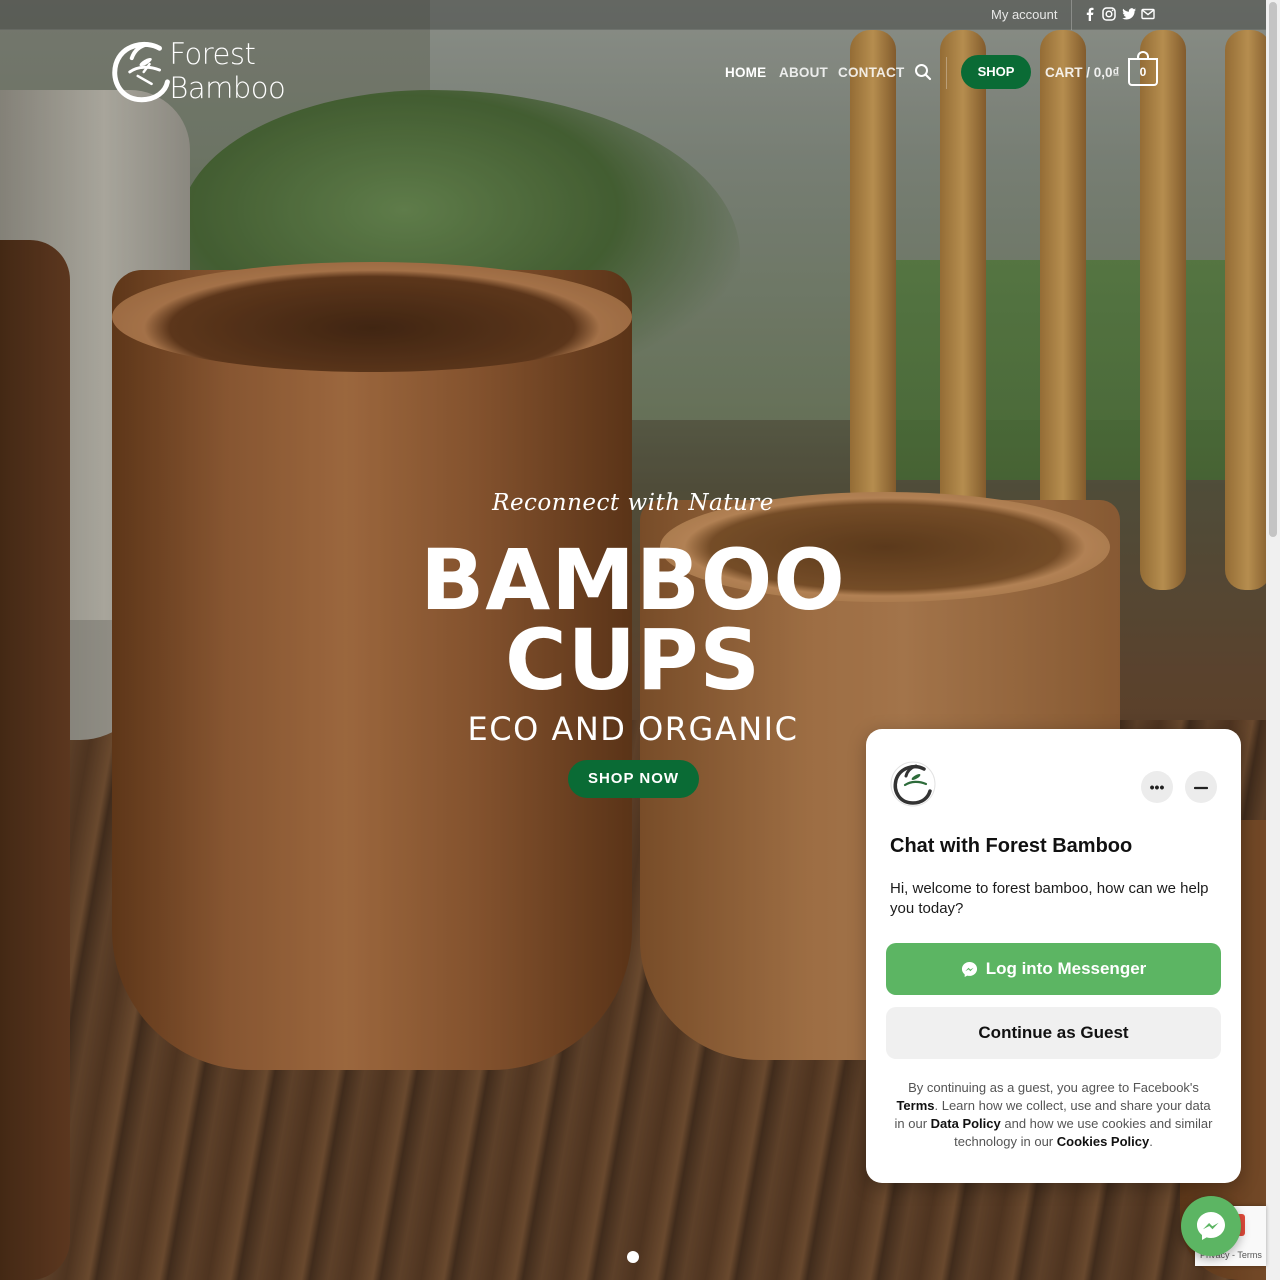 The width and height of the screenshot is (1280, 1280). Describe the element at coordinates (633, 580) in the screenshot. I see `hero-title-line1: BAMBOO` at that location.